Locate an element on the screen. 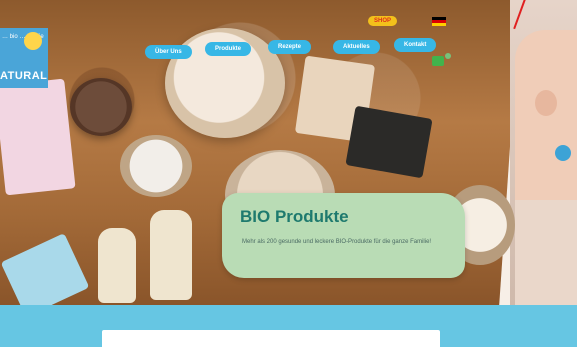 The image size is (577, 347). shop-button: SHOP is located at coordinates (383, 21).